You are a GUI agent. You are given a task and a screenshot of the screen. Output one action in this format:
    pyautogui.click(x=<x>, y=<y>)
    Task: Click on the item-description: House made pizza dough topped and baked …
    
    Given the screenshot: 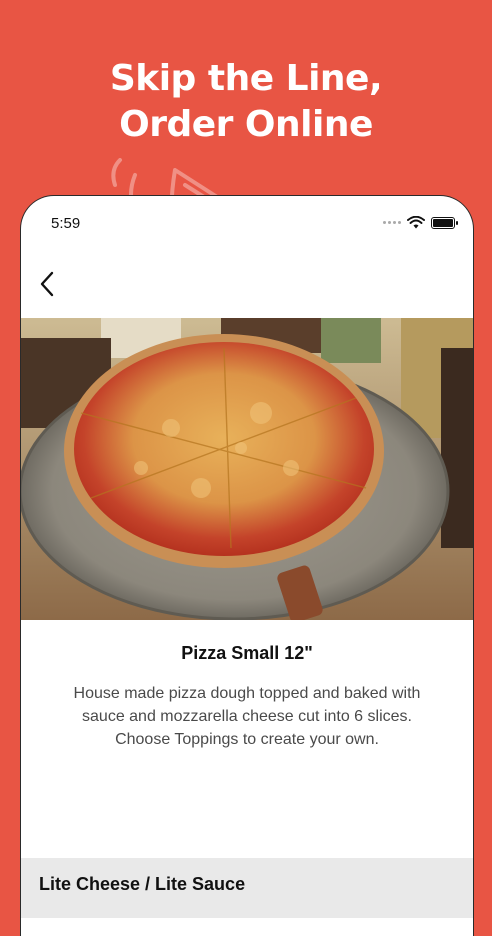 What is the action you would take?
    pyautogui.click(x=247, y=716)
    